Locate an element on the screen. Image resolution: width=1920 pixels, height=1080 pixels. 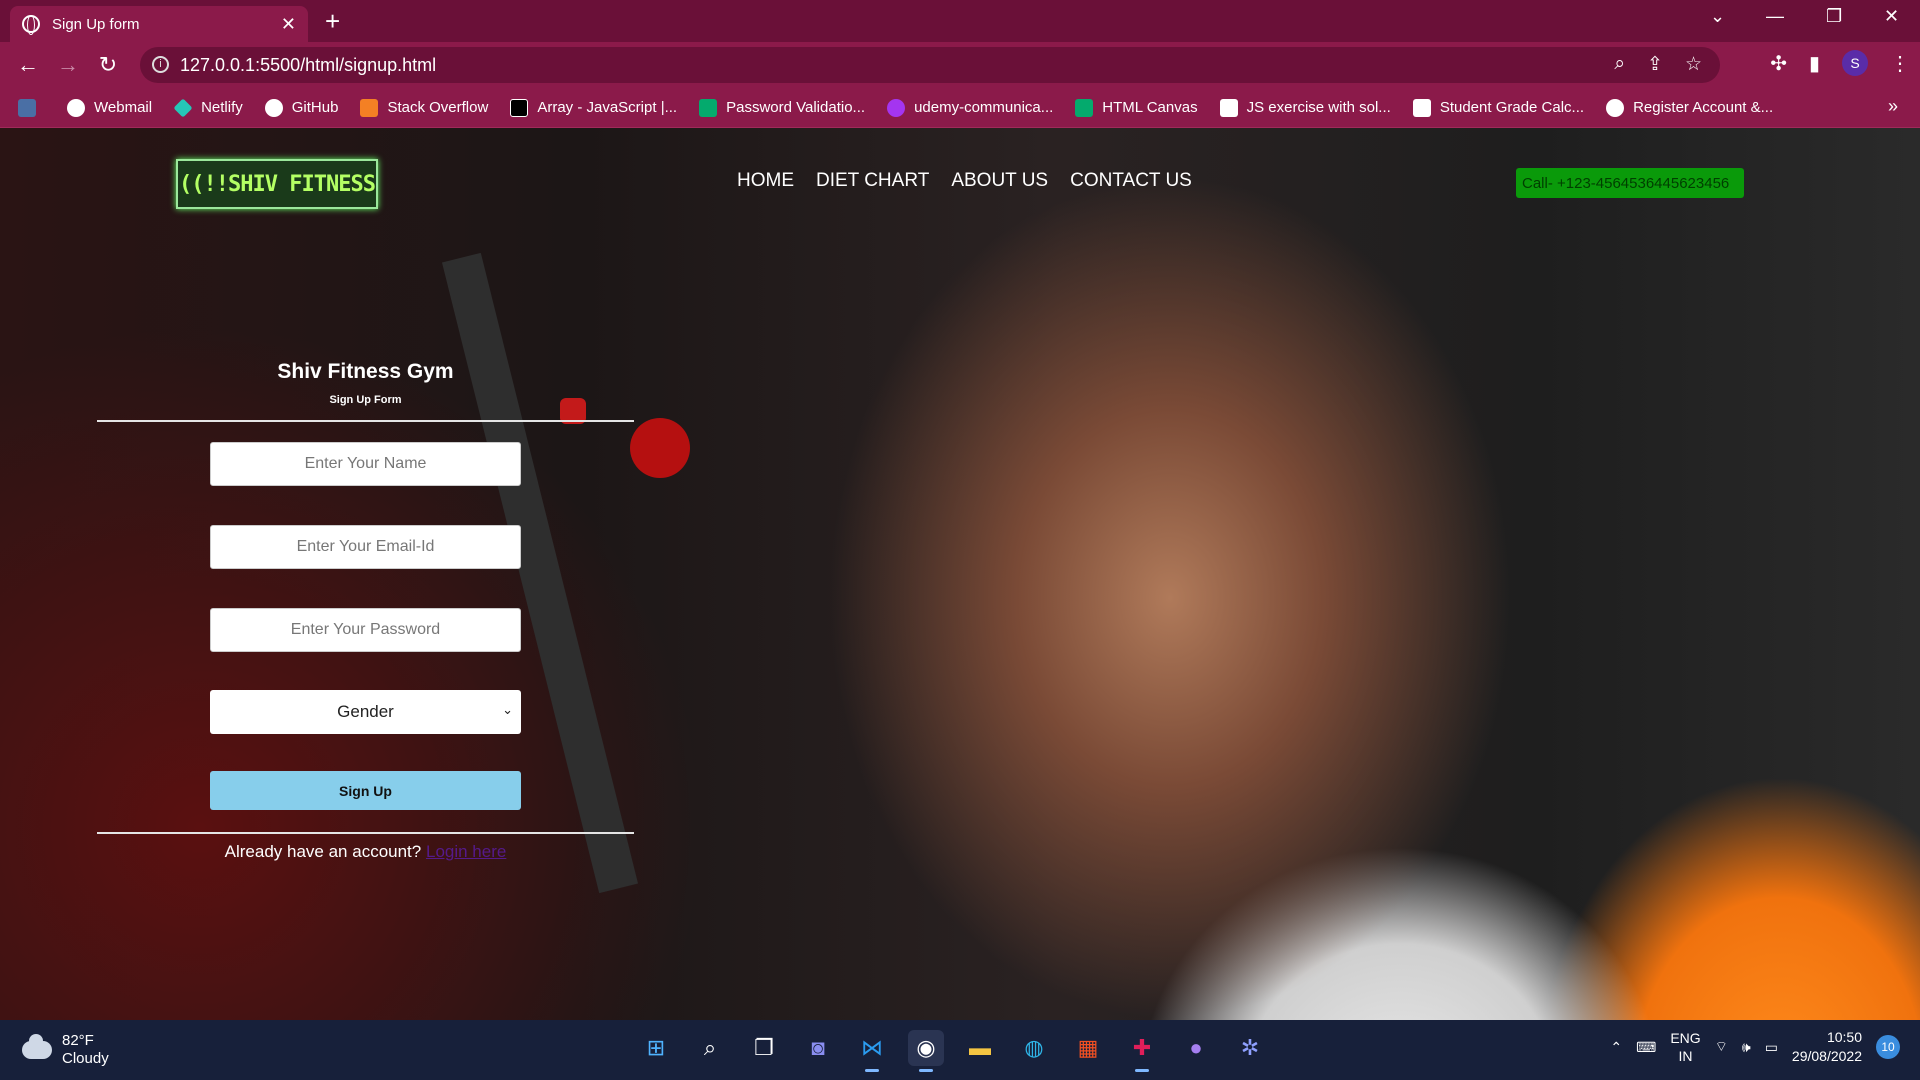
cloud-icon is located at coordinates (37, 1046).